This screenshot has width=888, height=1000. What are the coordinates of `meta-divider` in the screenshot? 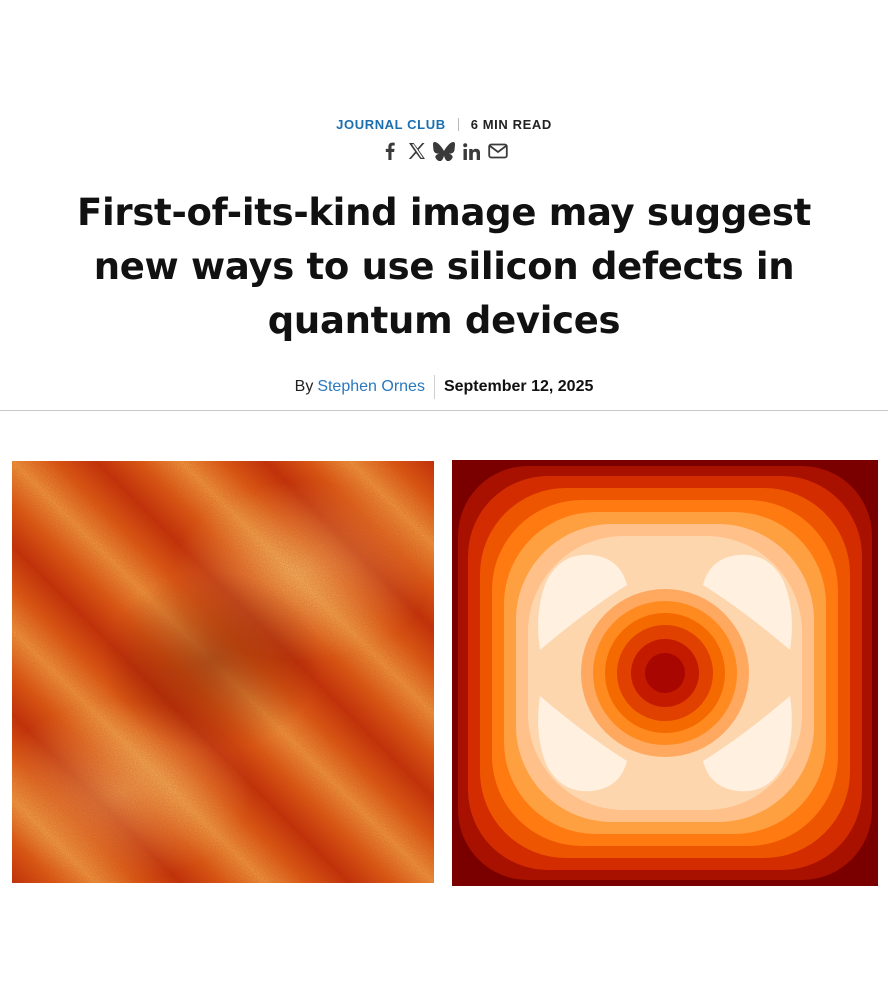 It's located at (458, 124).